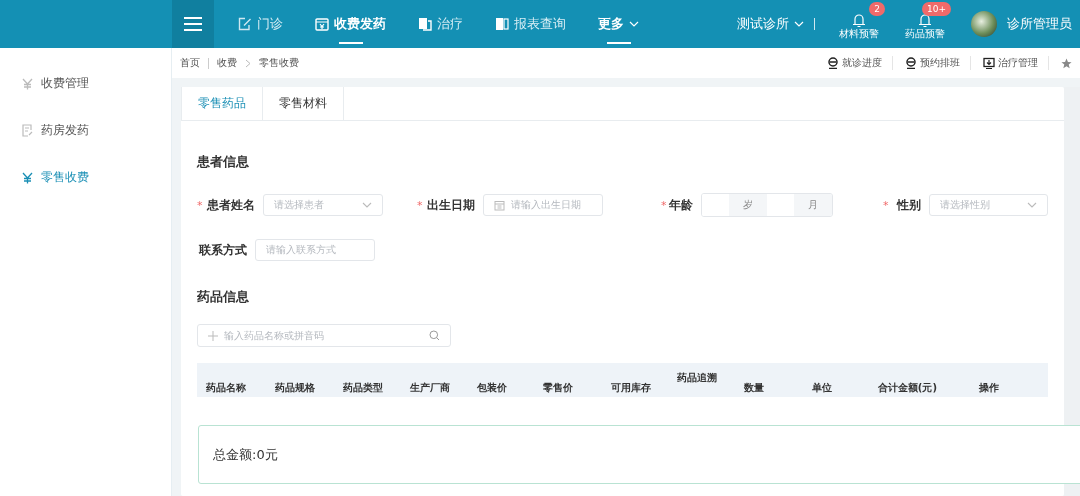 The width and height of the screenshot is (1080, 496). What do you see at coordinates (618, 24) in the screenshot?
I see `nav-tab: 更多` at bounding box center [618, 24].